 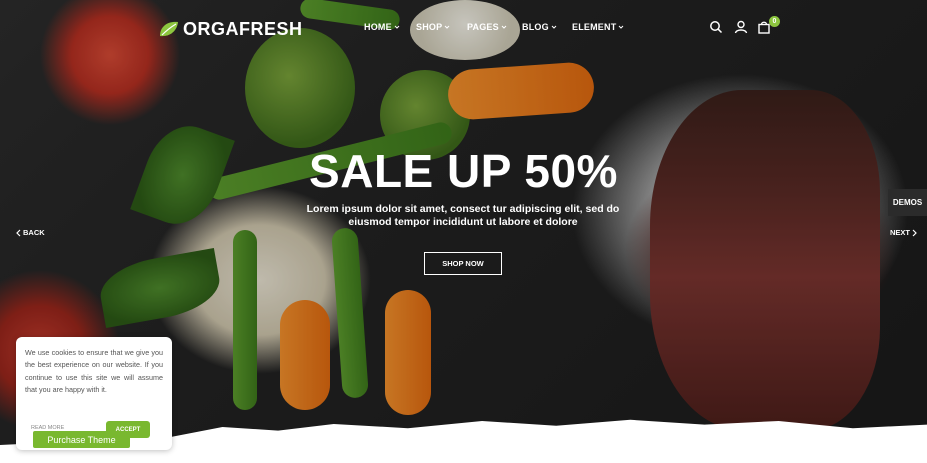 I want to click on slider-prev-button: BACK, so click(x=30, y=232).